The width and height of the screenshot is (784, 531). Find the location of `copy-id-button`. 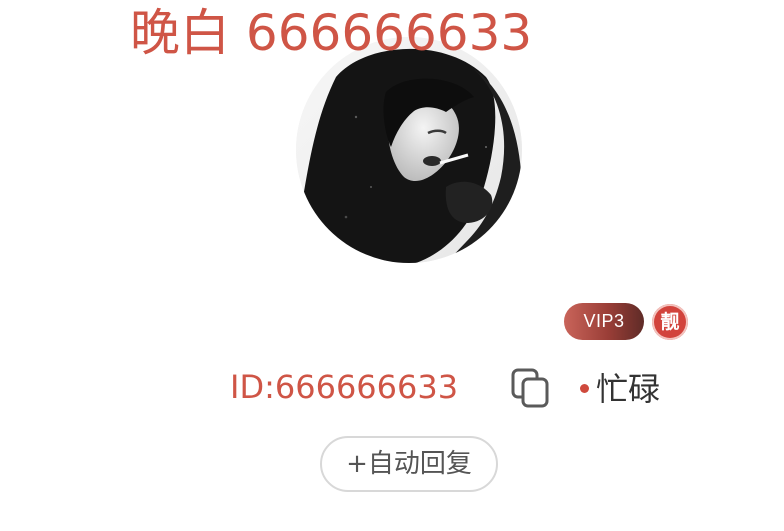

copy-id-button is located at coordinates (531, 388).